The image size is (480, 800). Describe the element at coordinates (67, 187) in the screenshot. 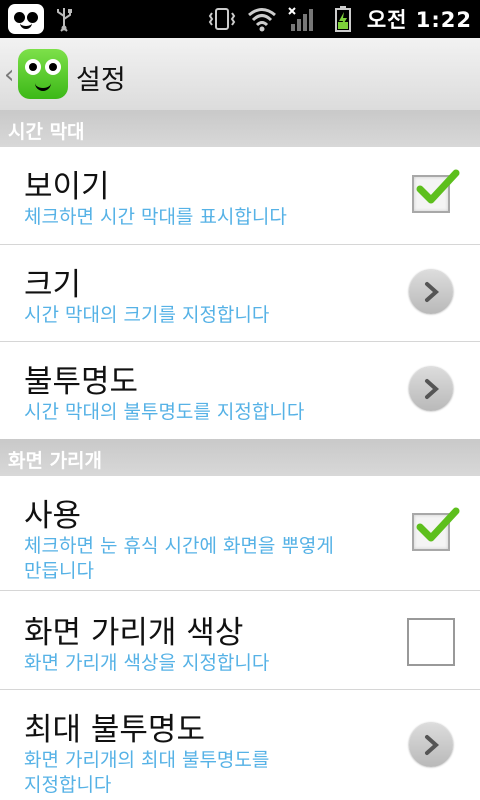

I see `pref-title: 보이기` at that location.